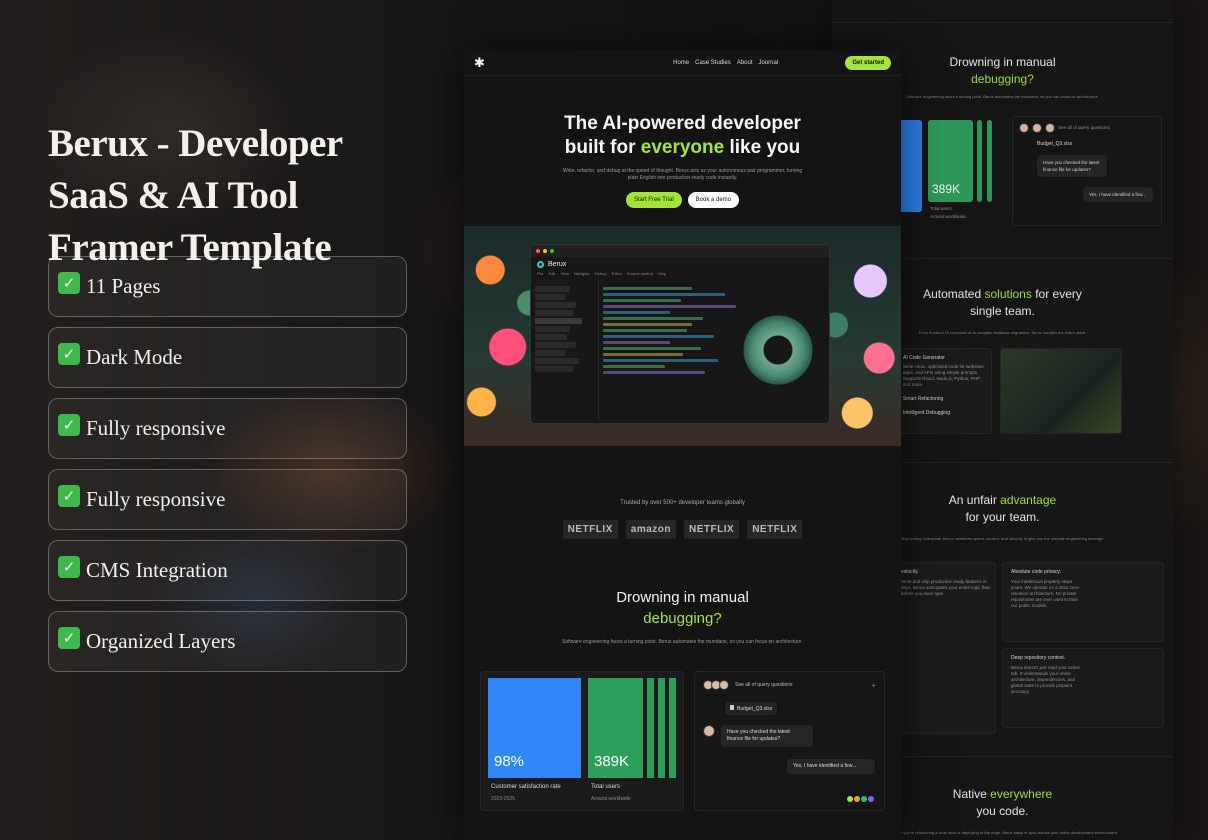  What do you see at coordinates (1036, 572) in the screenshot?
I see `card-title: Absolute code privacy.` at bounding box center [1036, 572].